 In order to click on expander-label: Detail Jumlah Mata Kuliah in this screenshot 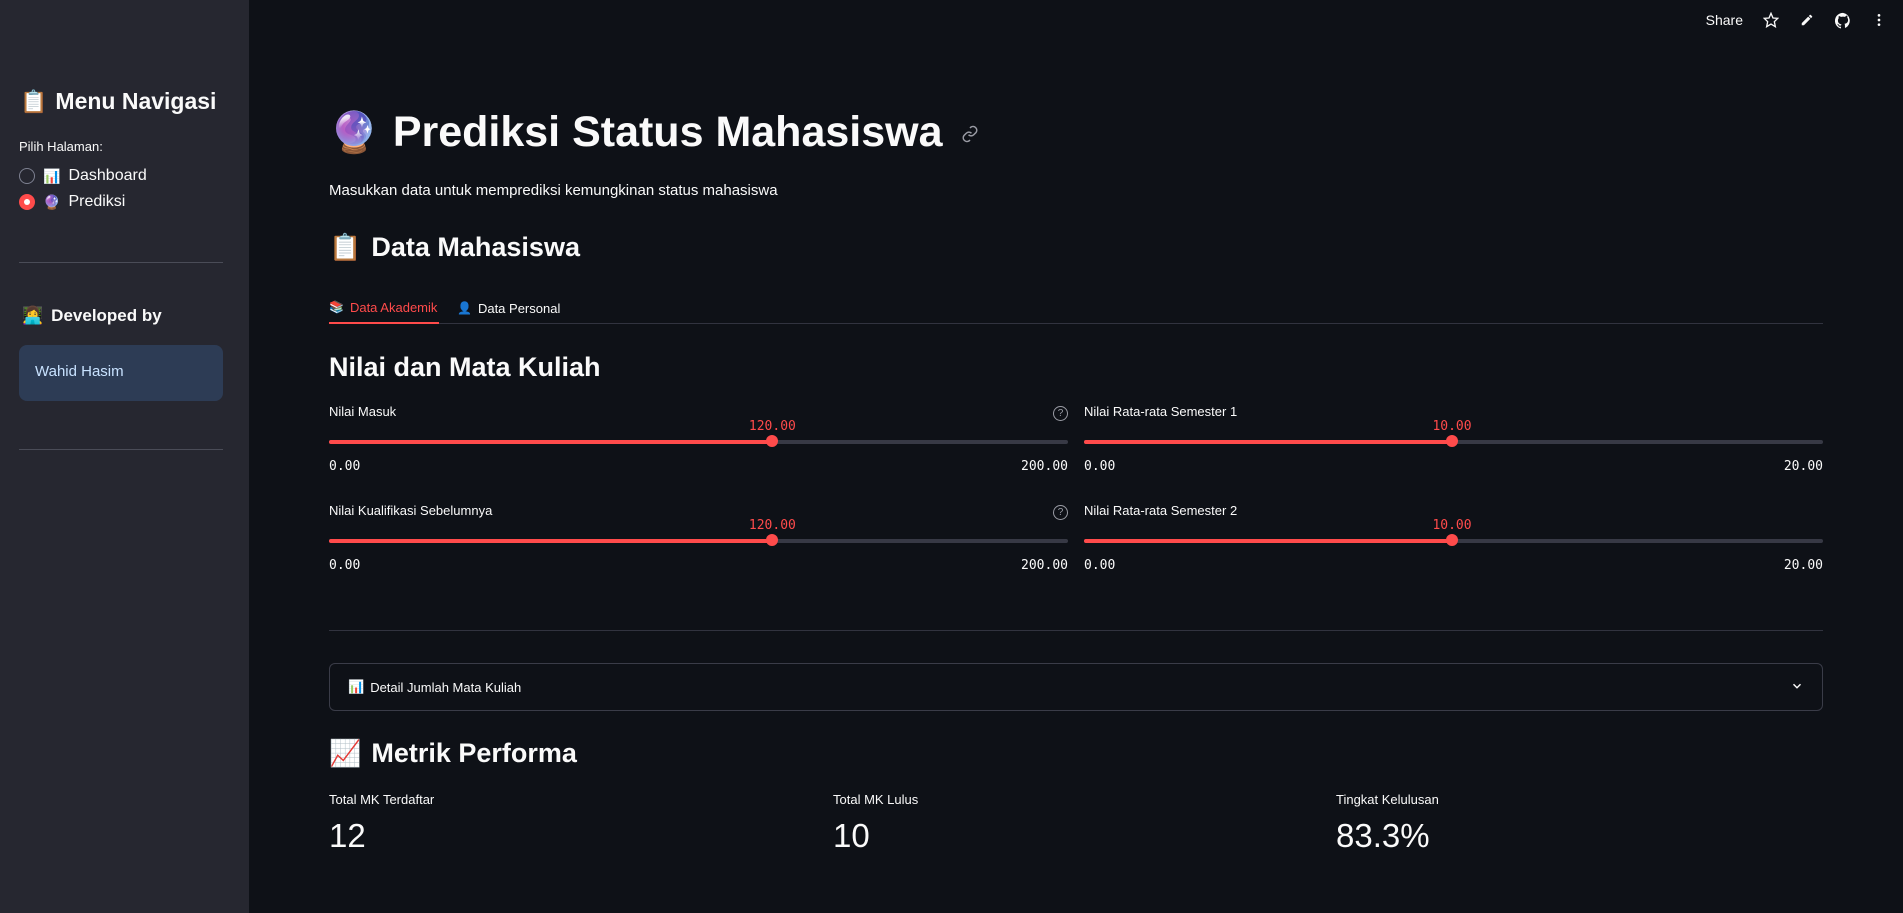, I will do `click(446, 687)`.